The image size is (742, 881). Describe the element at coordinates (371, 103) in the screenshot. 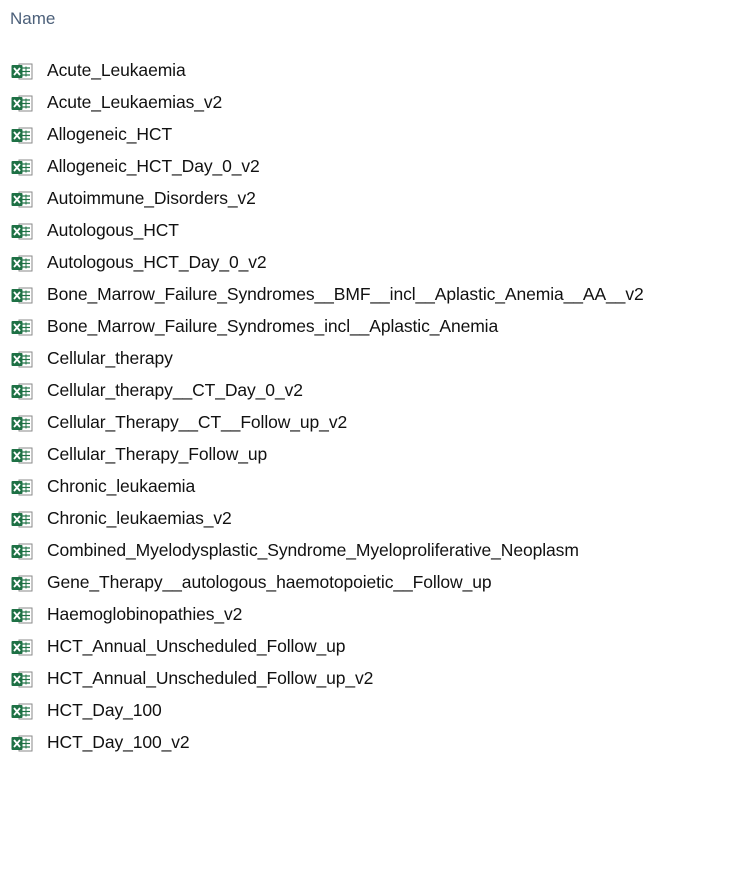

I see `file-row: Acute_Leukaemias_v2` at that location.